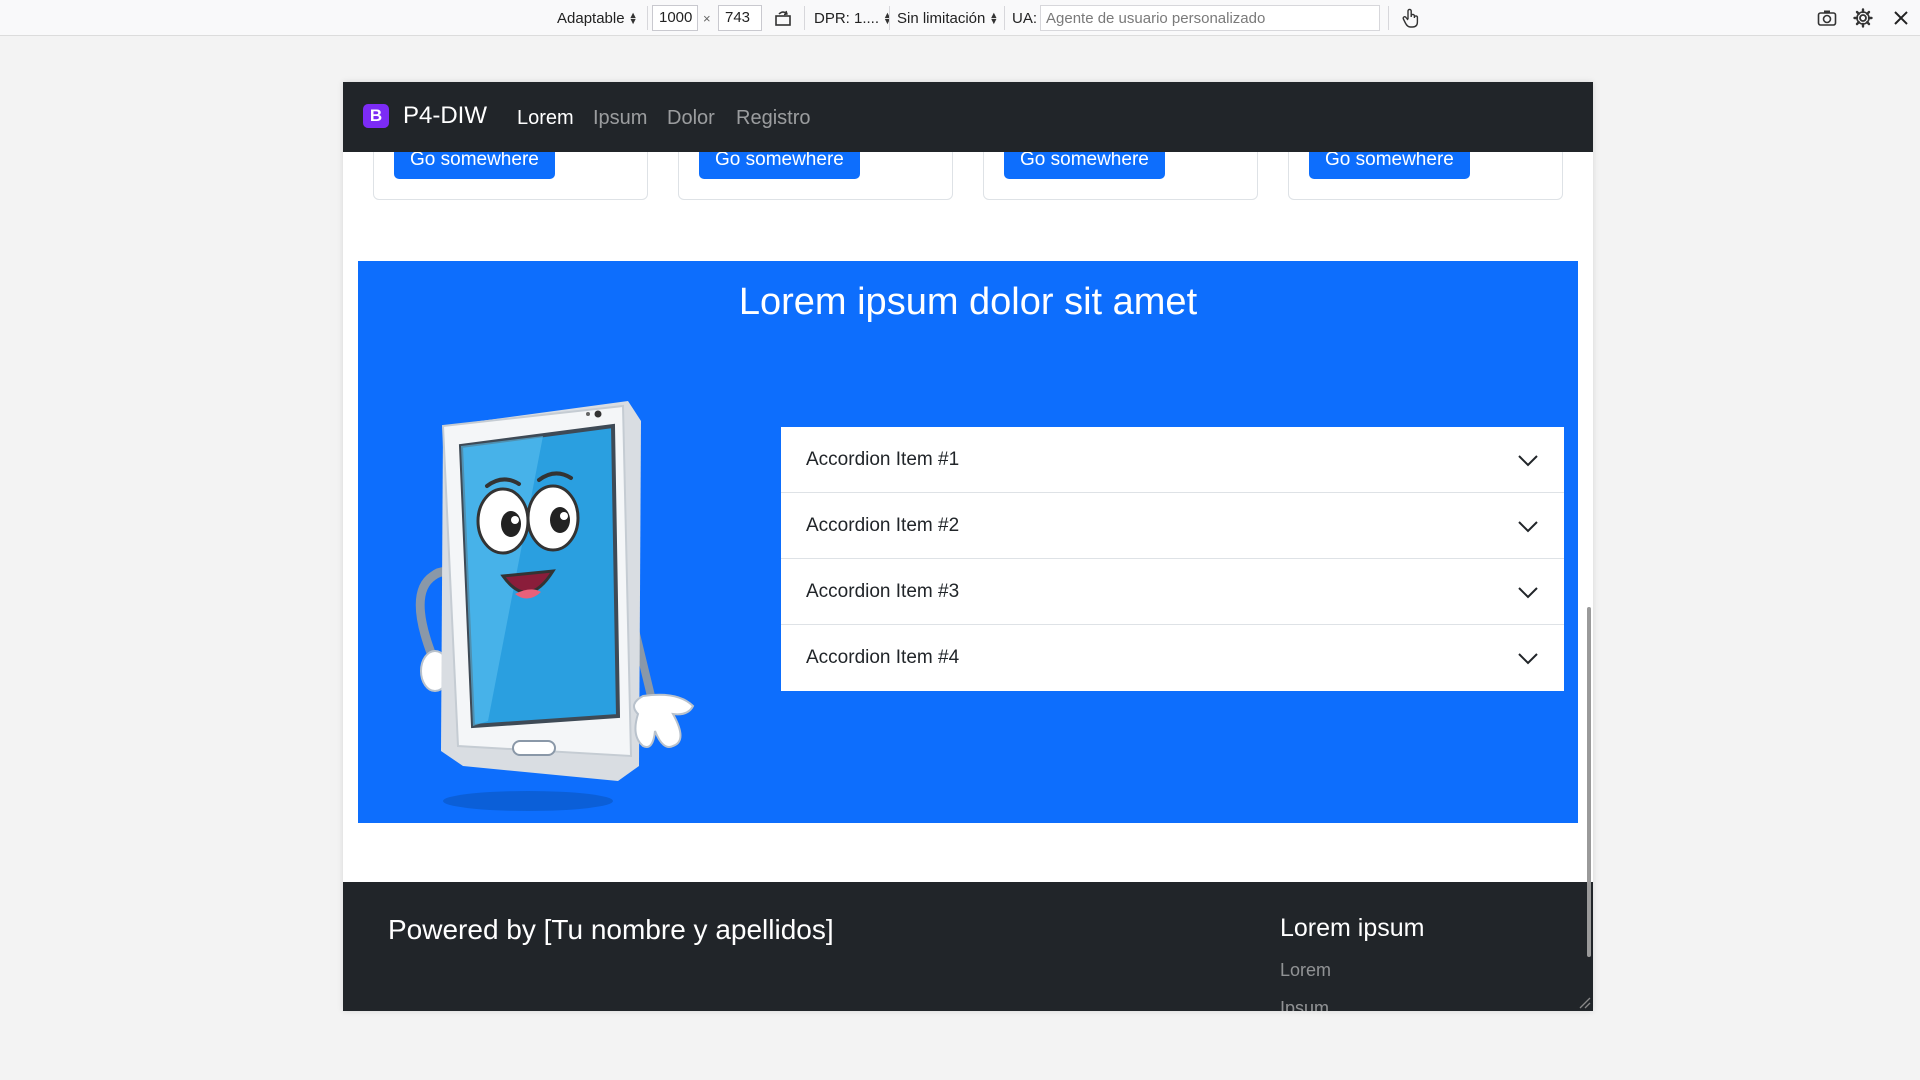 This screenshot has height=1080, width=1920. What do you see at coordinates (1827, 18) in the screenshot?
I see `screenshot-icon` at bounding box center [1827, 18].